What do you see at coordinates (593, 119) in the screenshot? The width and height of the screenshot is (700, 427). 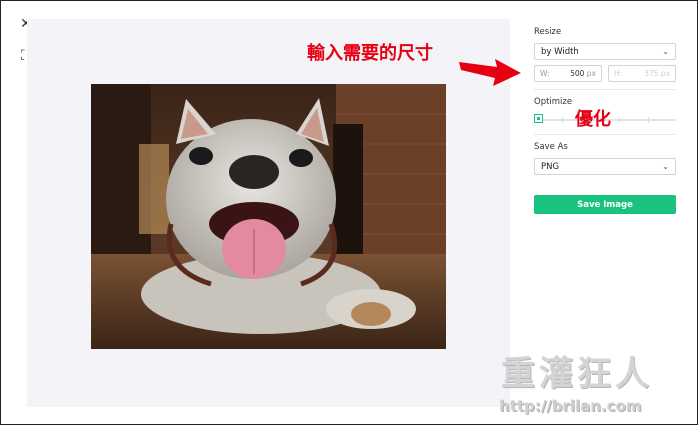 I see `optimize-annotation: 優化` at bounding box center [593, 119].